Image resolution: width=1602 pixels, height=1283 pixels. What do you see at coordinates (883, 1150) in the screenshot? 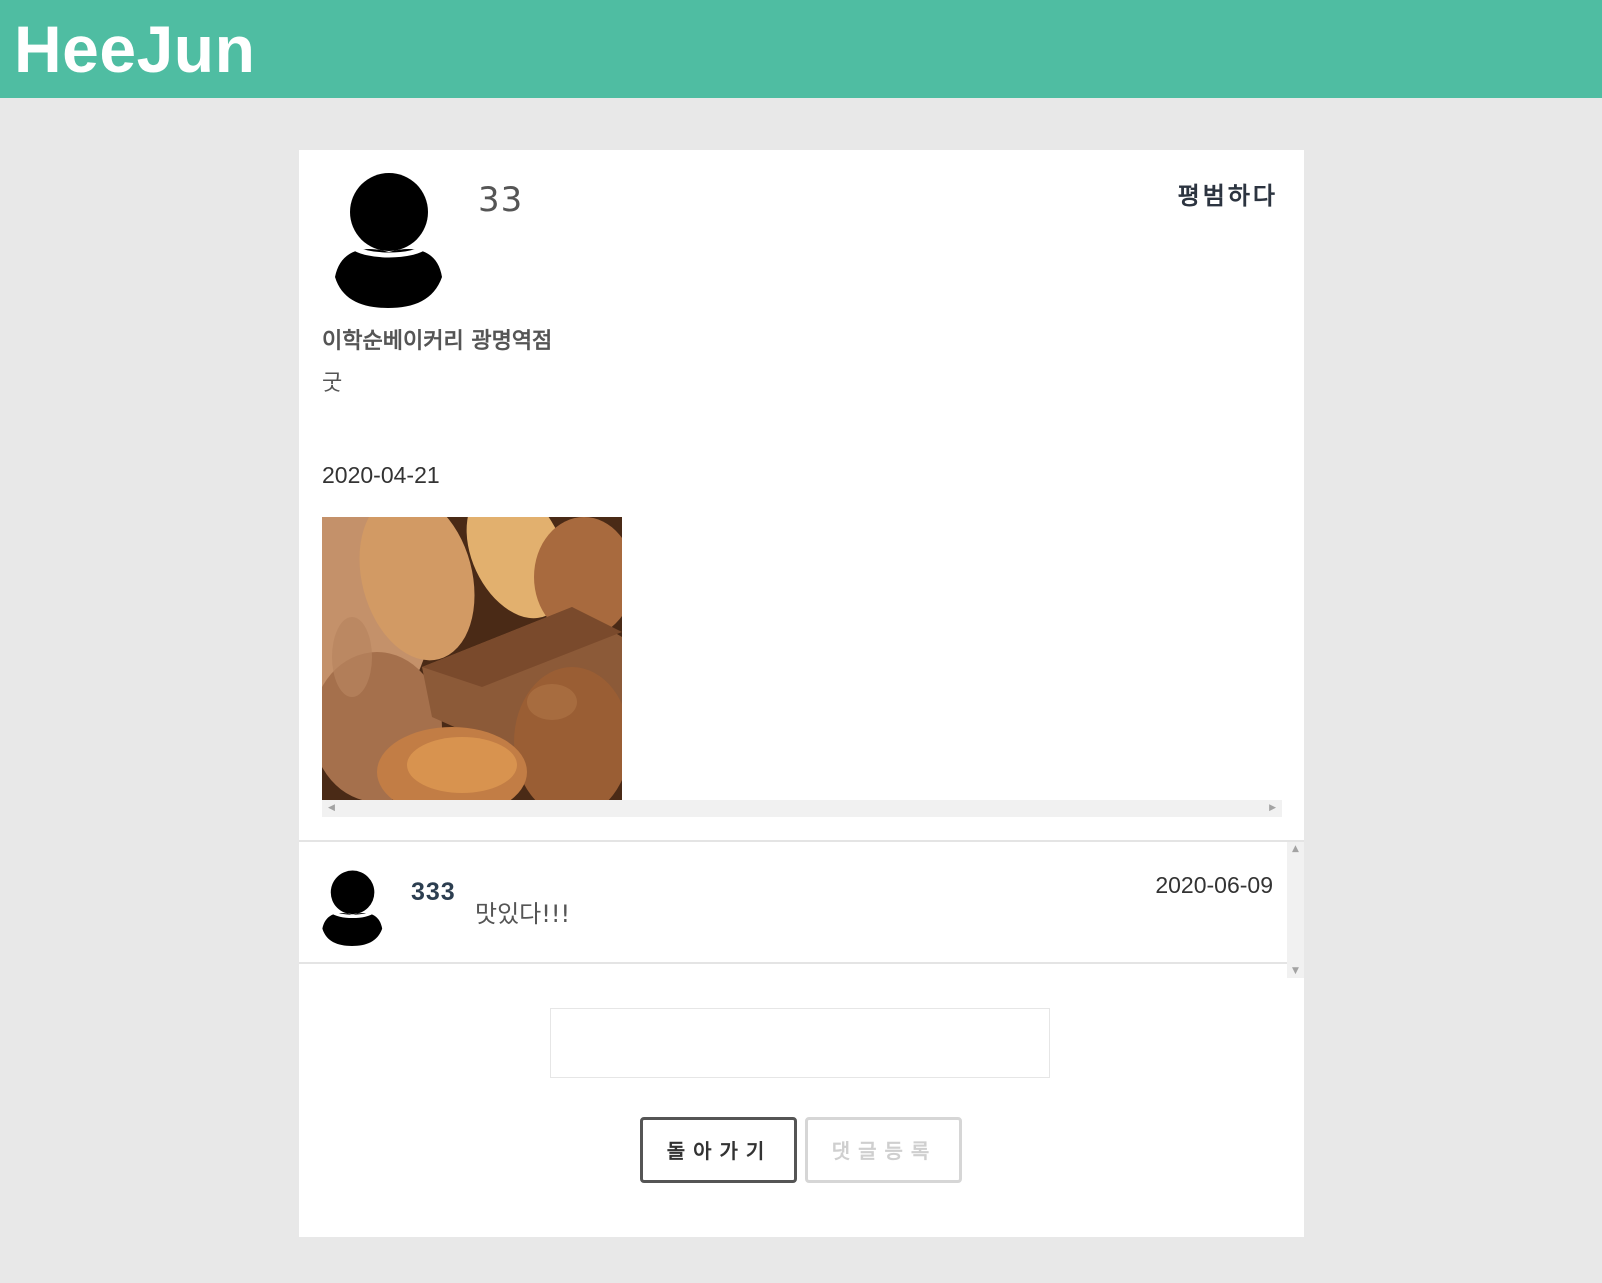
I see `submit-comment-button: 댓글등록` at bounding box center [883, 1150].